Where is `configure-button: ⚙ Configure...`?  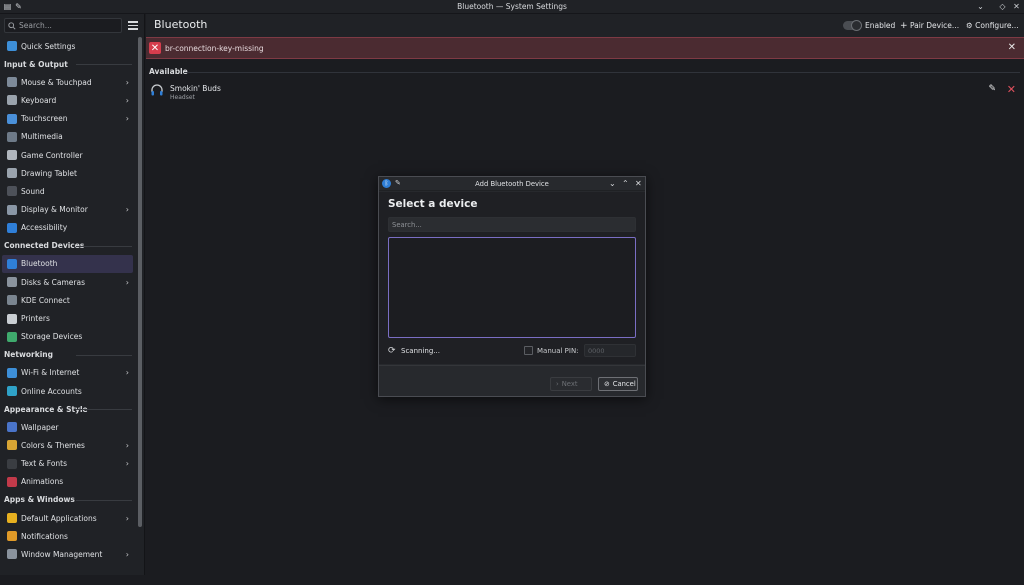
configure-button: ⚙ Configure... is located at coordinates (992, 25).